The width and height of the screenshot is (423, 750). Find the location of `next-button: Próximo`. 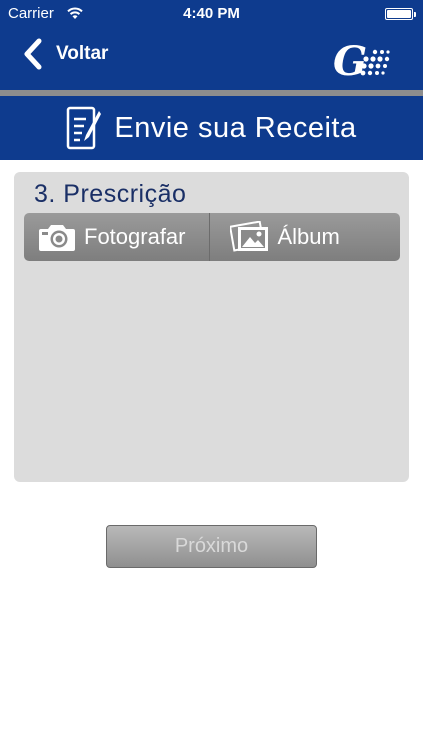

next-button: Próximo is located at coordinates (211, 546).